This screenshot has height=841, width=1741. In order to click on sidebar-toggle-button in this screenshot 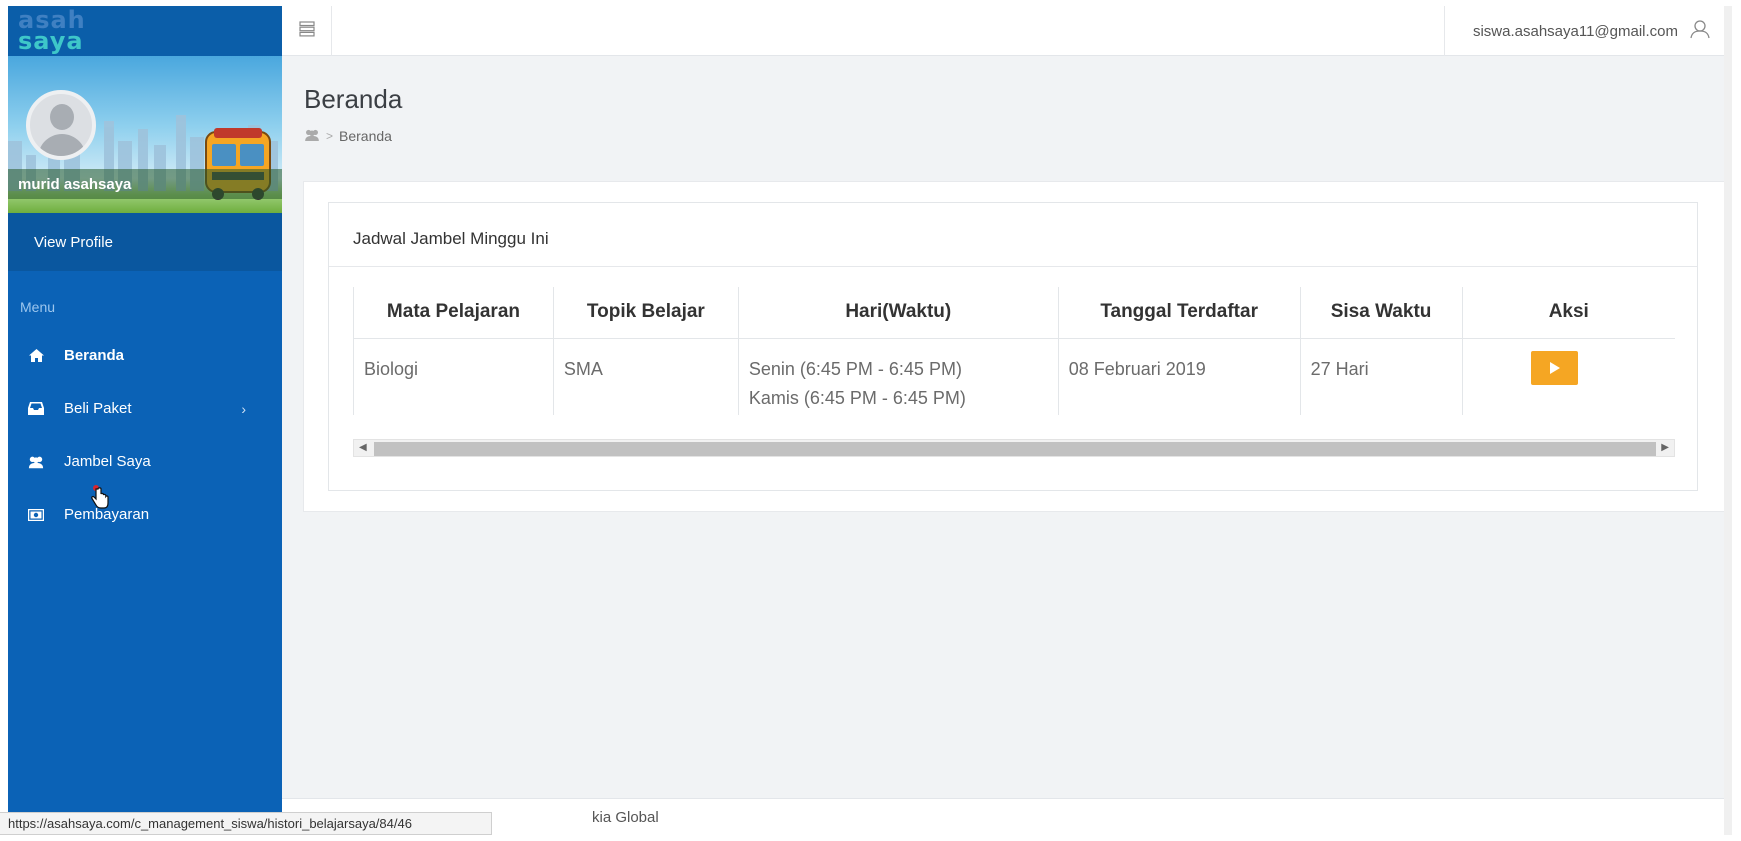, I will do `click(307, 31)`.